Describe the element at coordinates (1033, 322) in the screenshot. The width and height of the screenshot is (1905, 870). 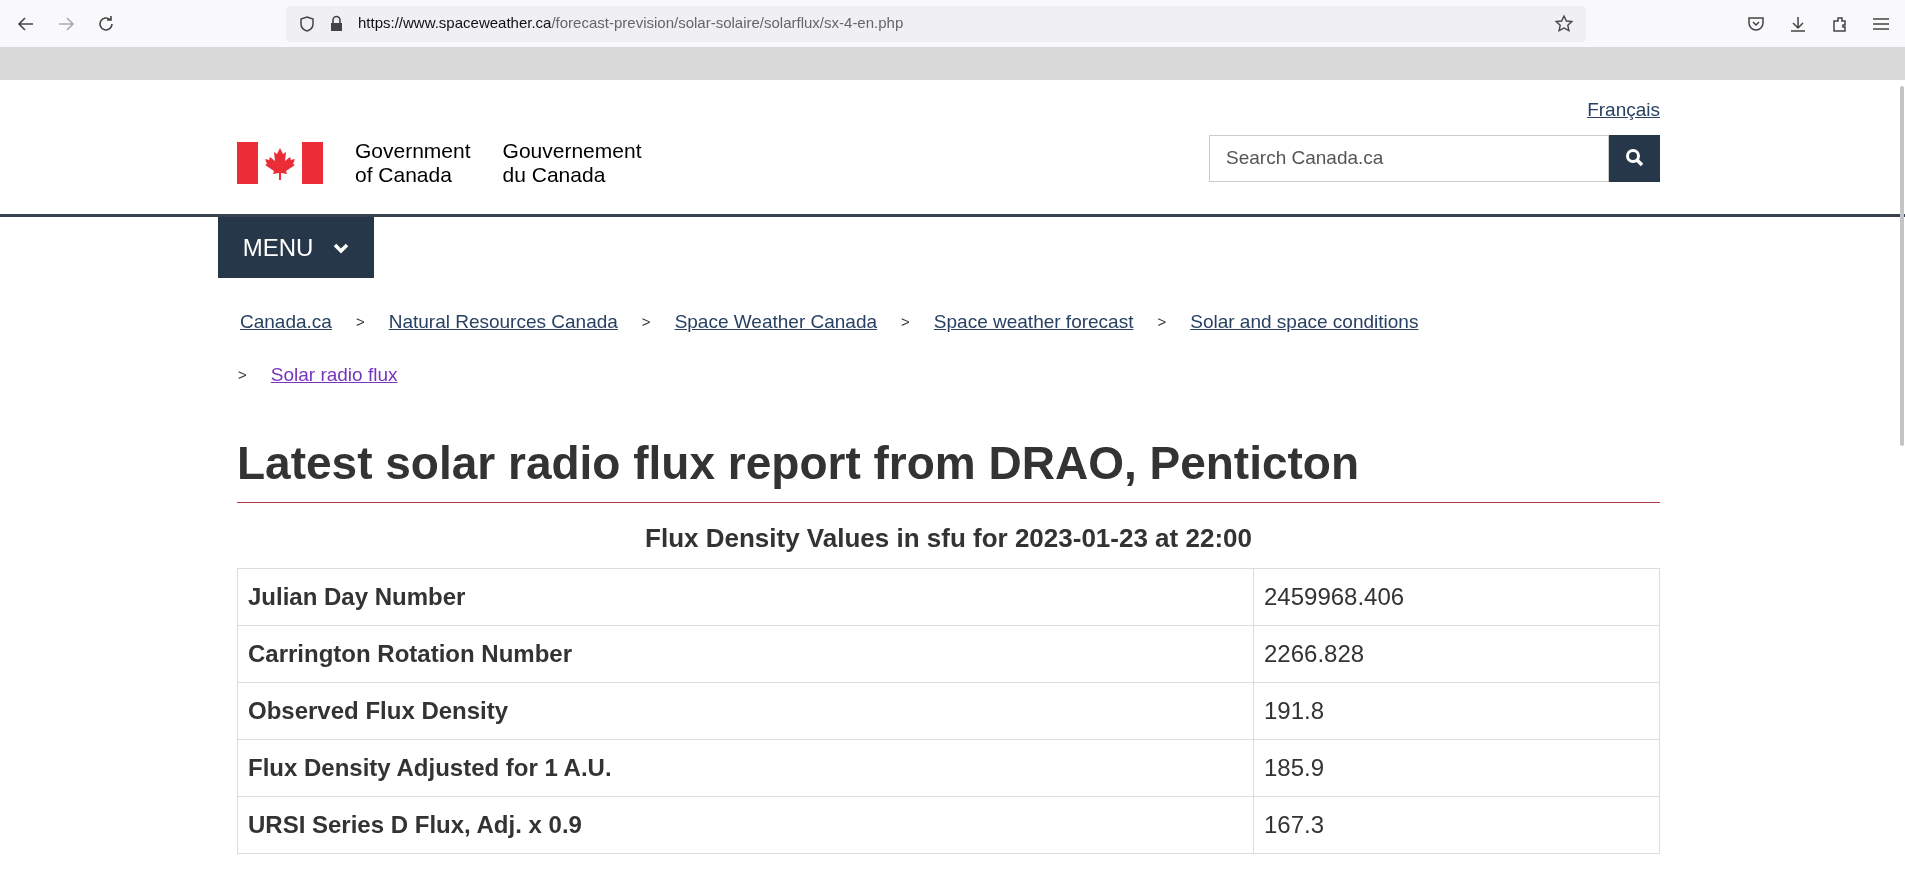
I see `breadcrumb-link: Space weather forecast` at that location.